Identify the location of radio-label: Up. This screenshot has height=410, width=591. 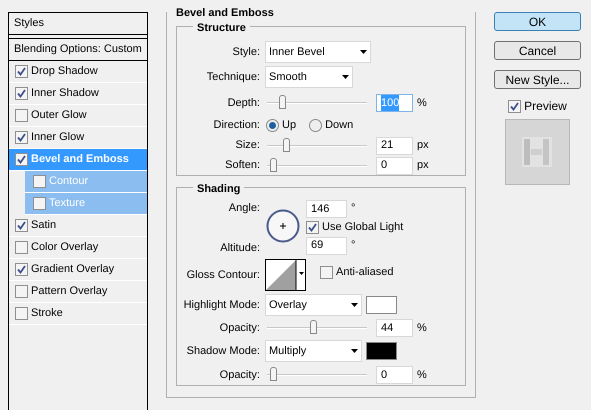
(289, 125).